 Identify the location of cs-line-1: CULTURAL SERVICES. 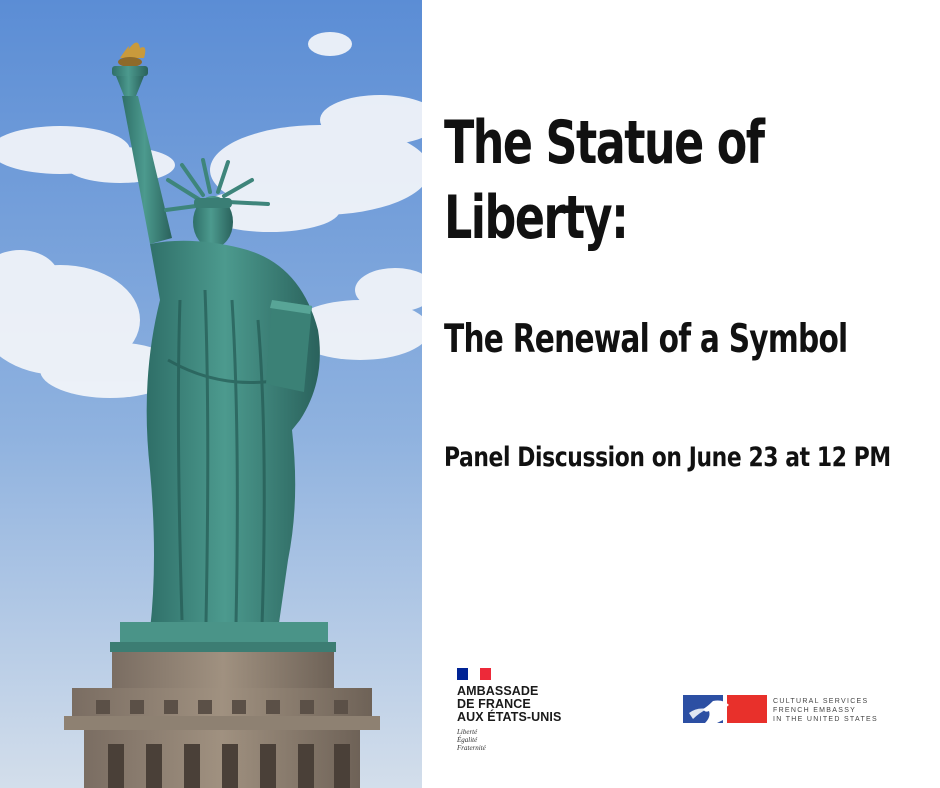
(821, 701).